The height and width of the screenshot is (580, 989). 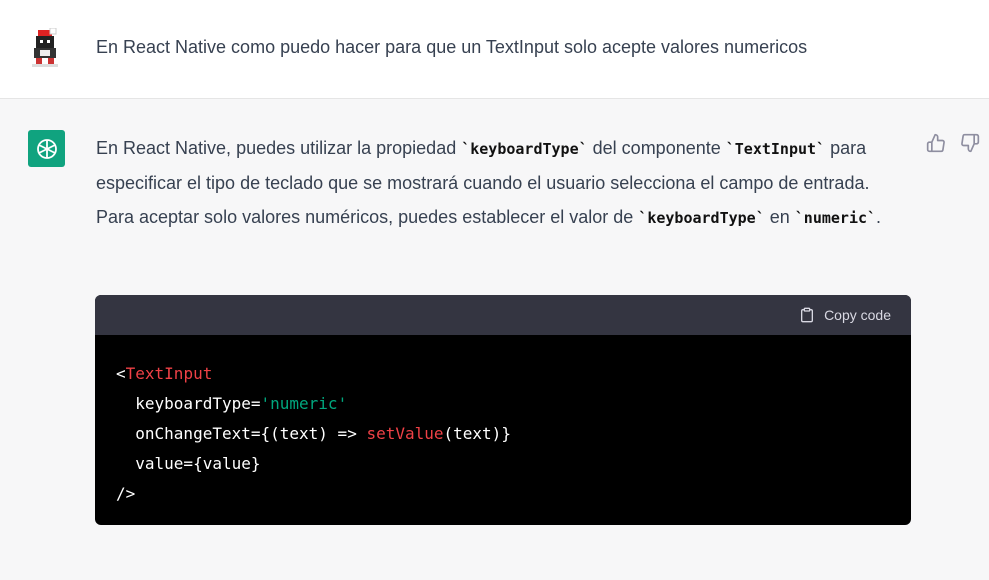 I want to click on answer-text-2: del componente, so click(x=656, y=148).